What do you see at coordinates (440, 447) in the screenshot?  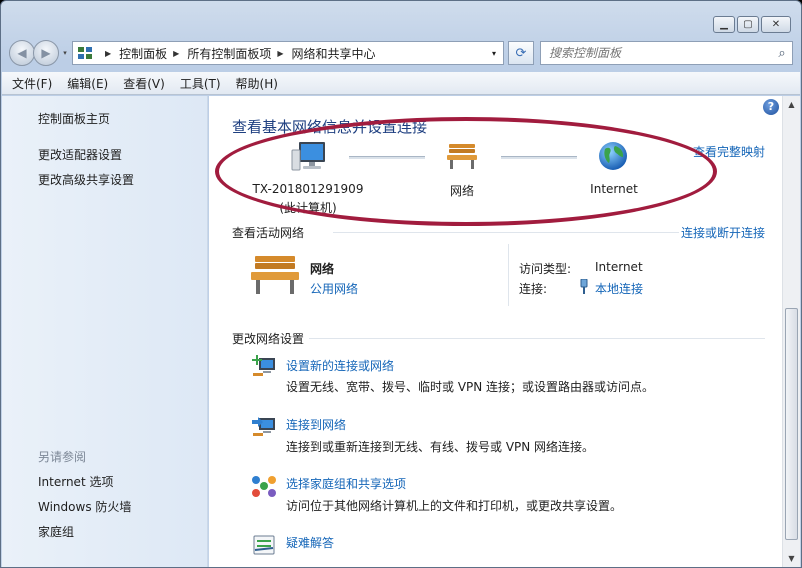 I see `task-connect-network-desc: 连接到或重新连接到无线、有线、拨号或 VPN 网络连接。` at bounding box center [440, 447].